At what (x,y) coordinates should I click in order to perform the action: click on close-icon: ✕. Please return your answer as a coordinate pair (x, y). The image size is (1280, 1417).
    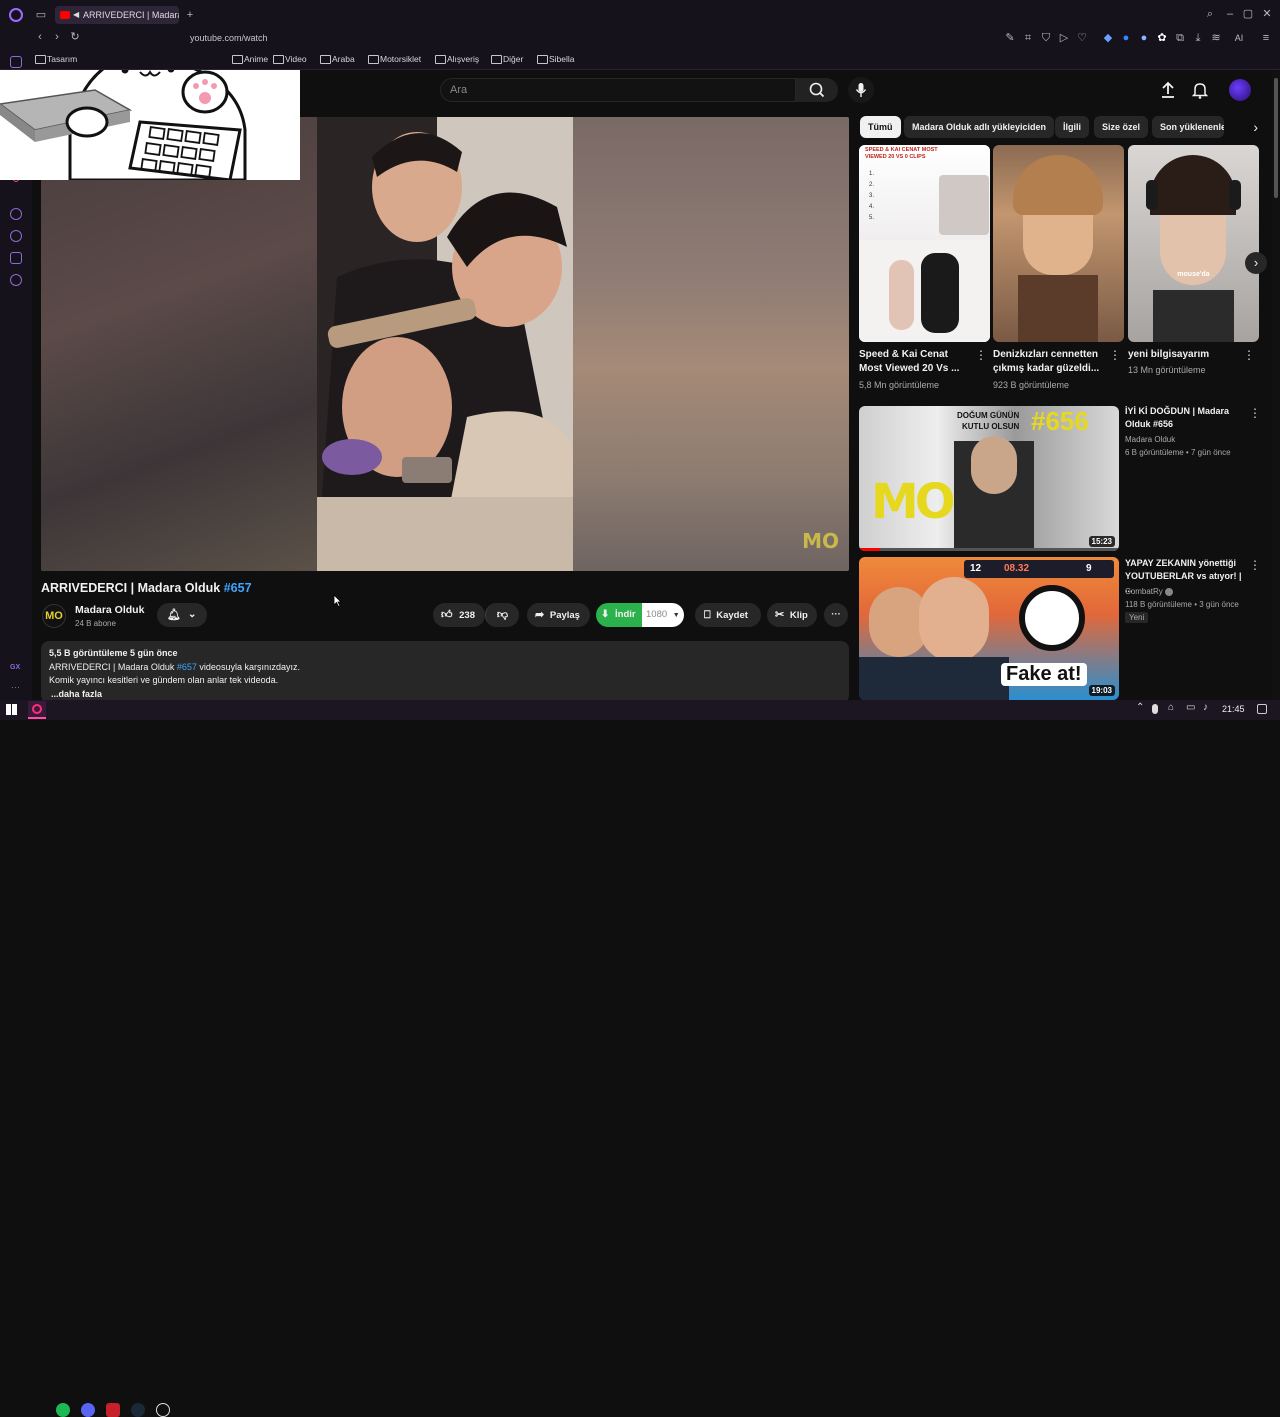
    Looking at the image, I should click on (1267, 14).